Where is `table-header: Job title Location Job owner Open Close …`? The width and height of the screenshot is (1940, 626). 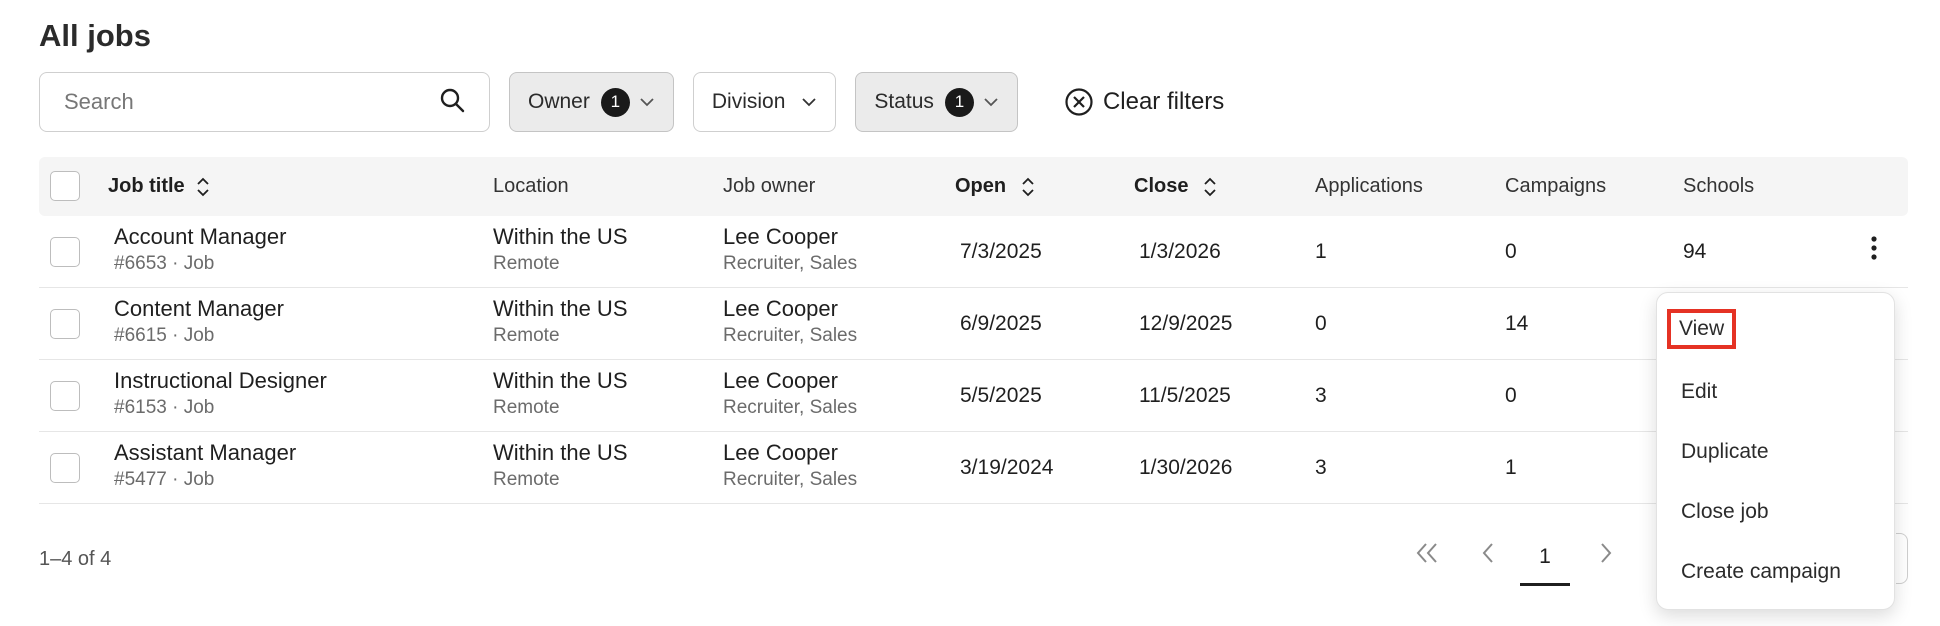 table-header: Job title Location Job owner Open Close … is located at coordinates (973, 186).